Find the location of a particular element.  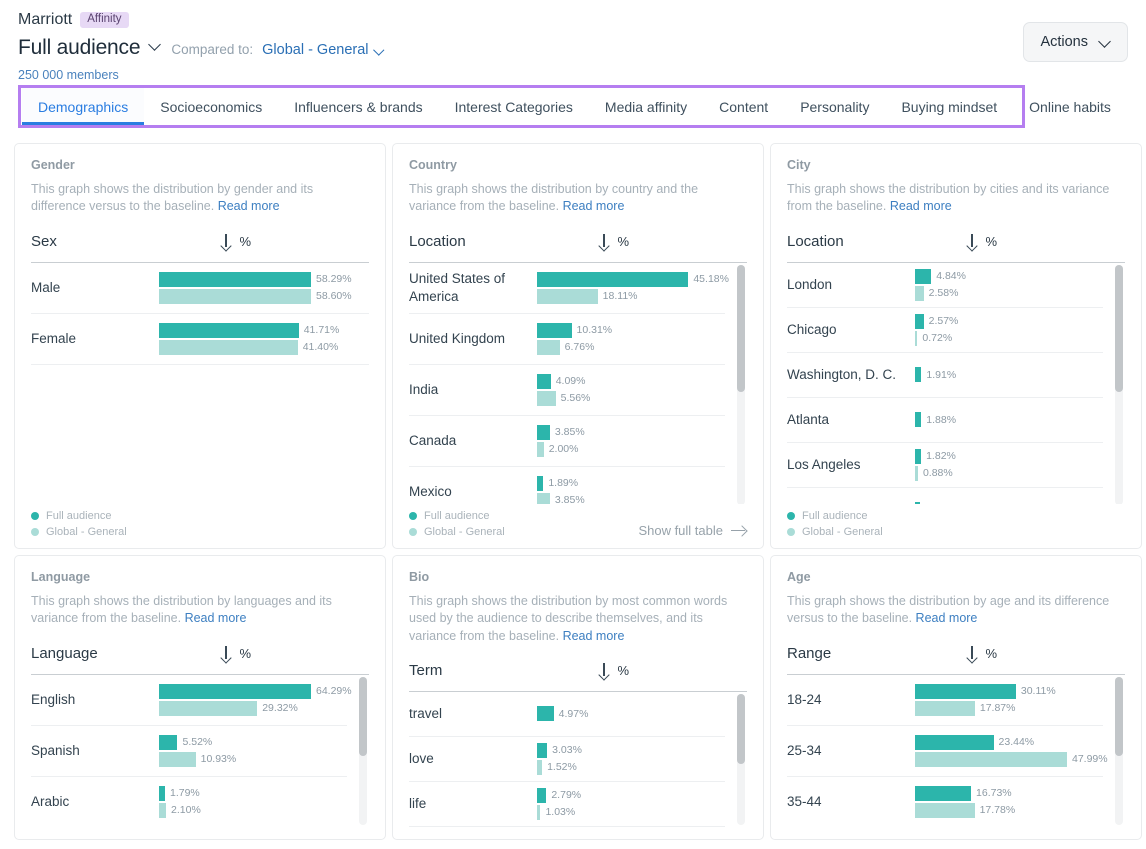

bar-value-label: 5.52% is located at coordinates (197, 742).